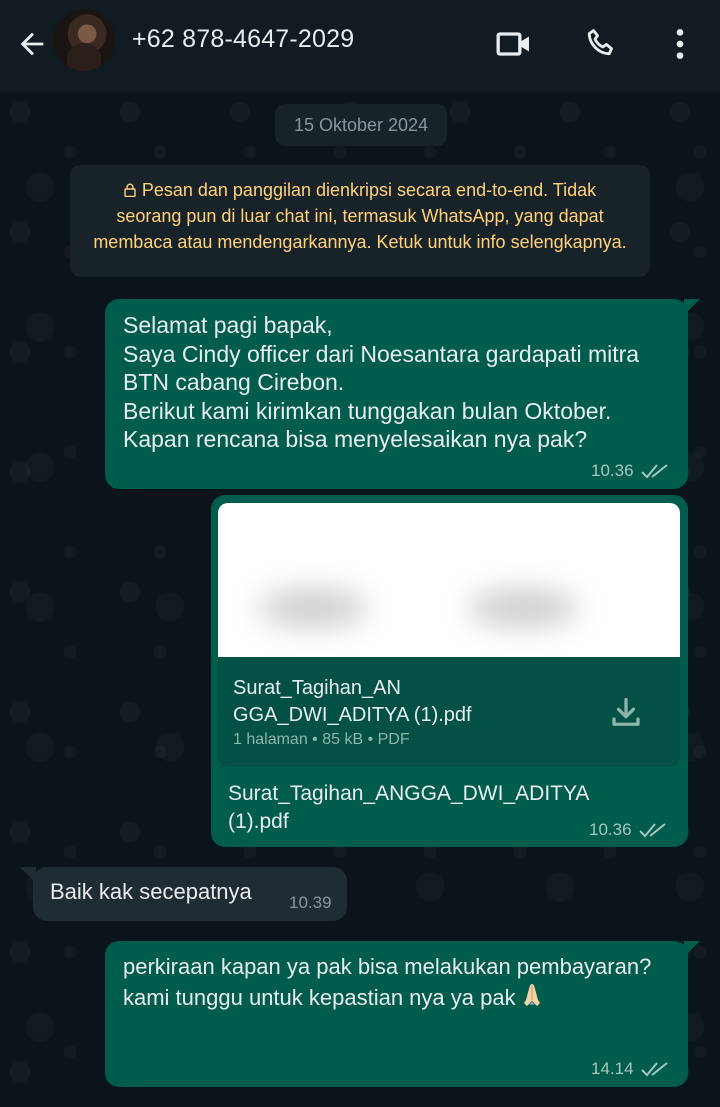 Image resolution: width=720 pixels, height=1107 pixels. I want to click on voice-call-button, so click(602, 44).